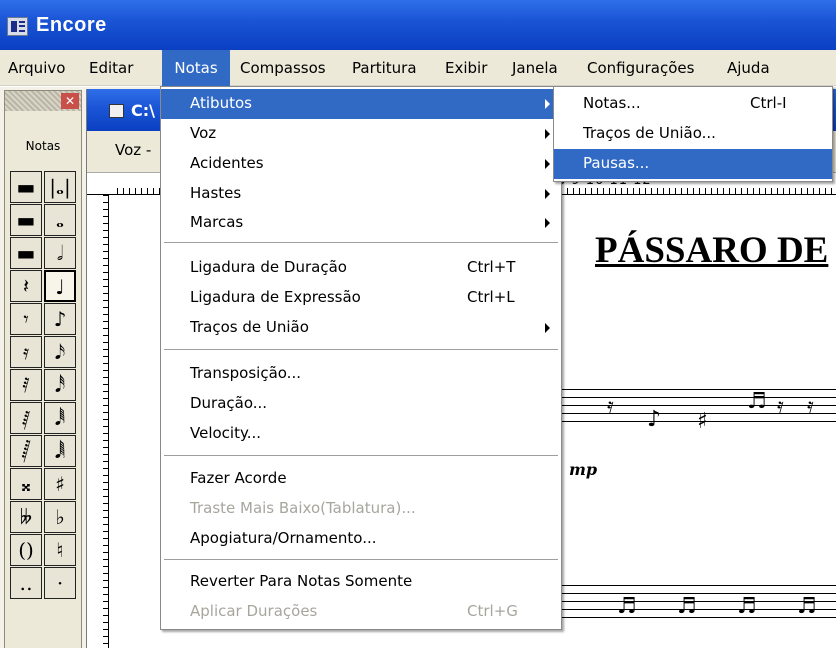 The width and height of the screenshot is (836, 648). Describe the element at coordinates (196, 68) in the screenshot. I see `menu-notas: Notas` at that location.